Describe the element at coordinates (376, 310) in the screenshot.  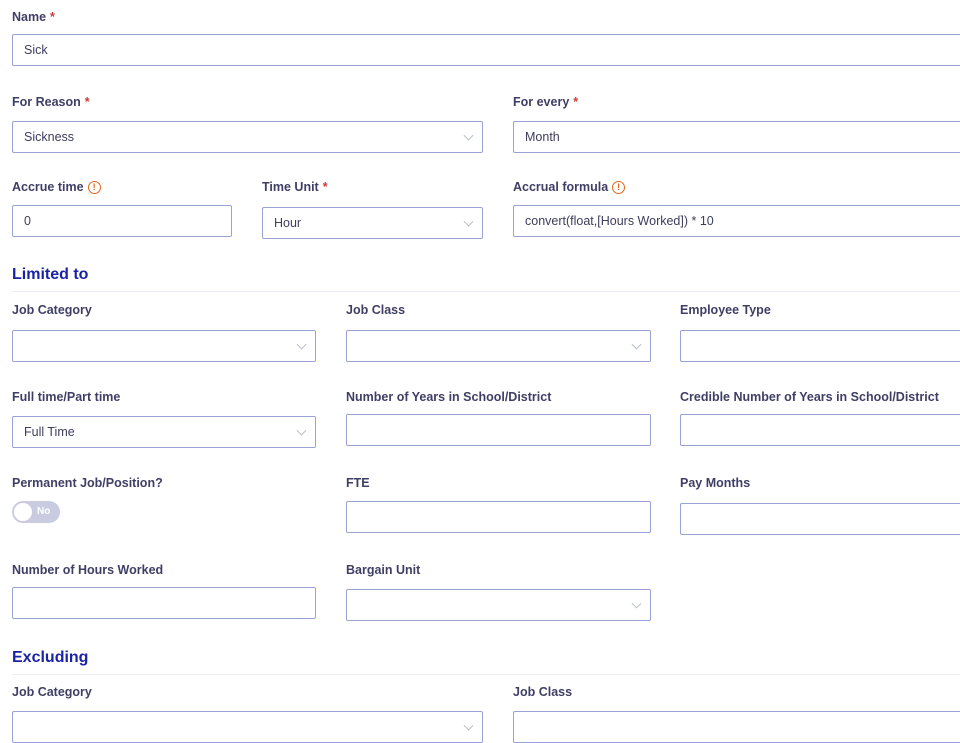
I see `limited-job-class-label: Job Class` at that location.